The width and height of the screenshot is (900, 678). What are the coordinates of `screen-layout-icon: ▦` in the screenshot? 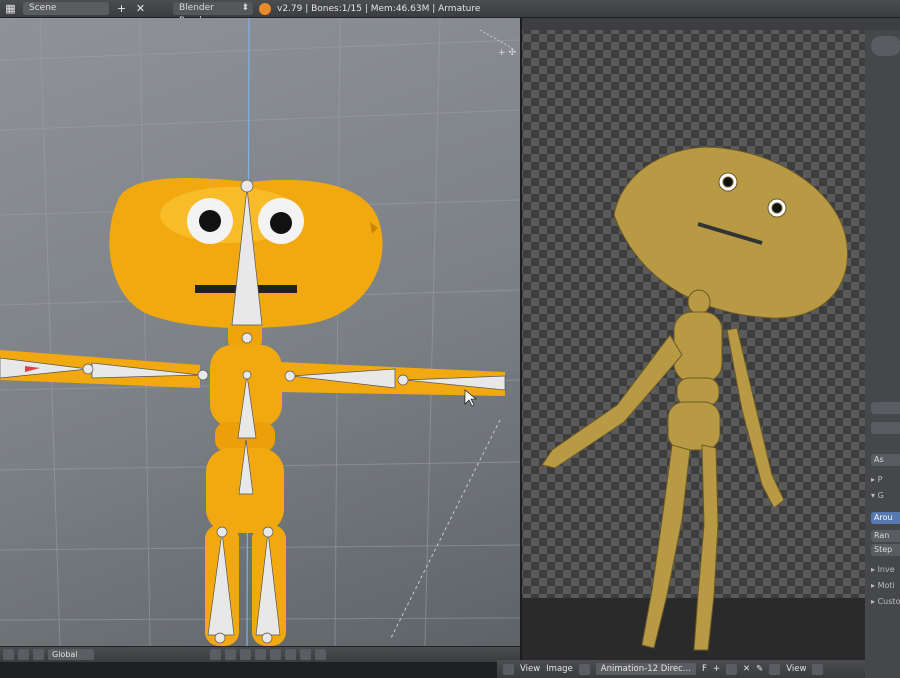 It's located at (10, 8).